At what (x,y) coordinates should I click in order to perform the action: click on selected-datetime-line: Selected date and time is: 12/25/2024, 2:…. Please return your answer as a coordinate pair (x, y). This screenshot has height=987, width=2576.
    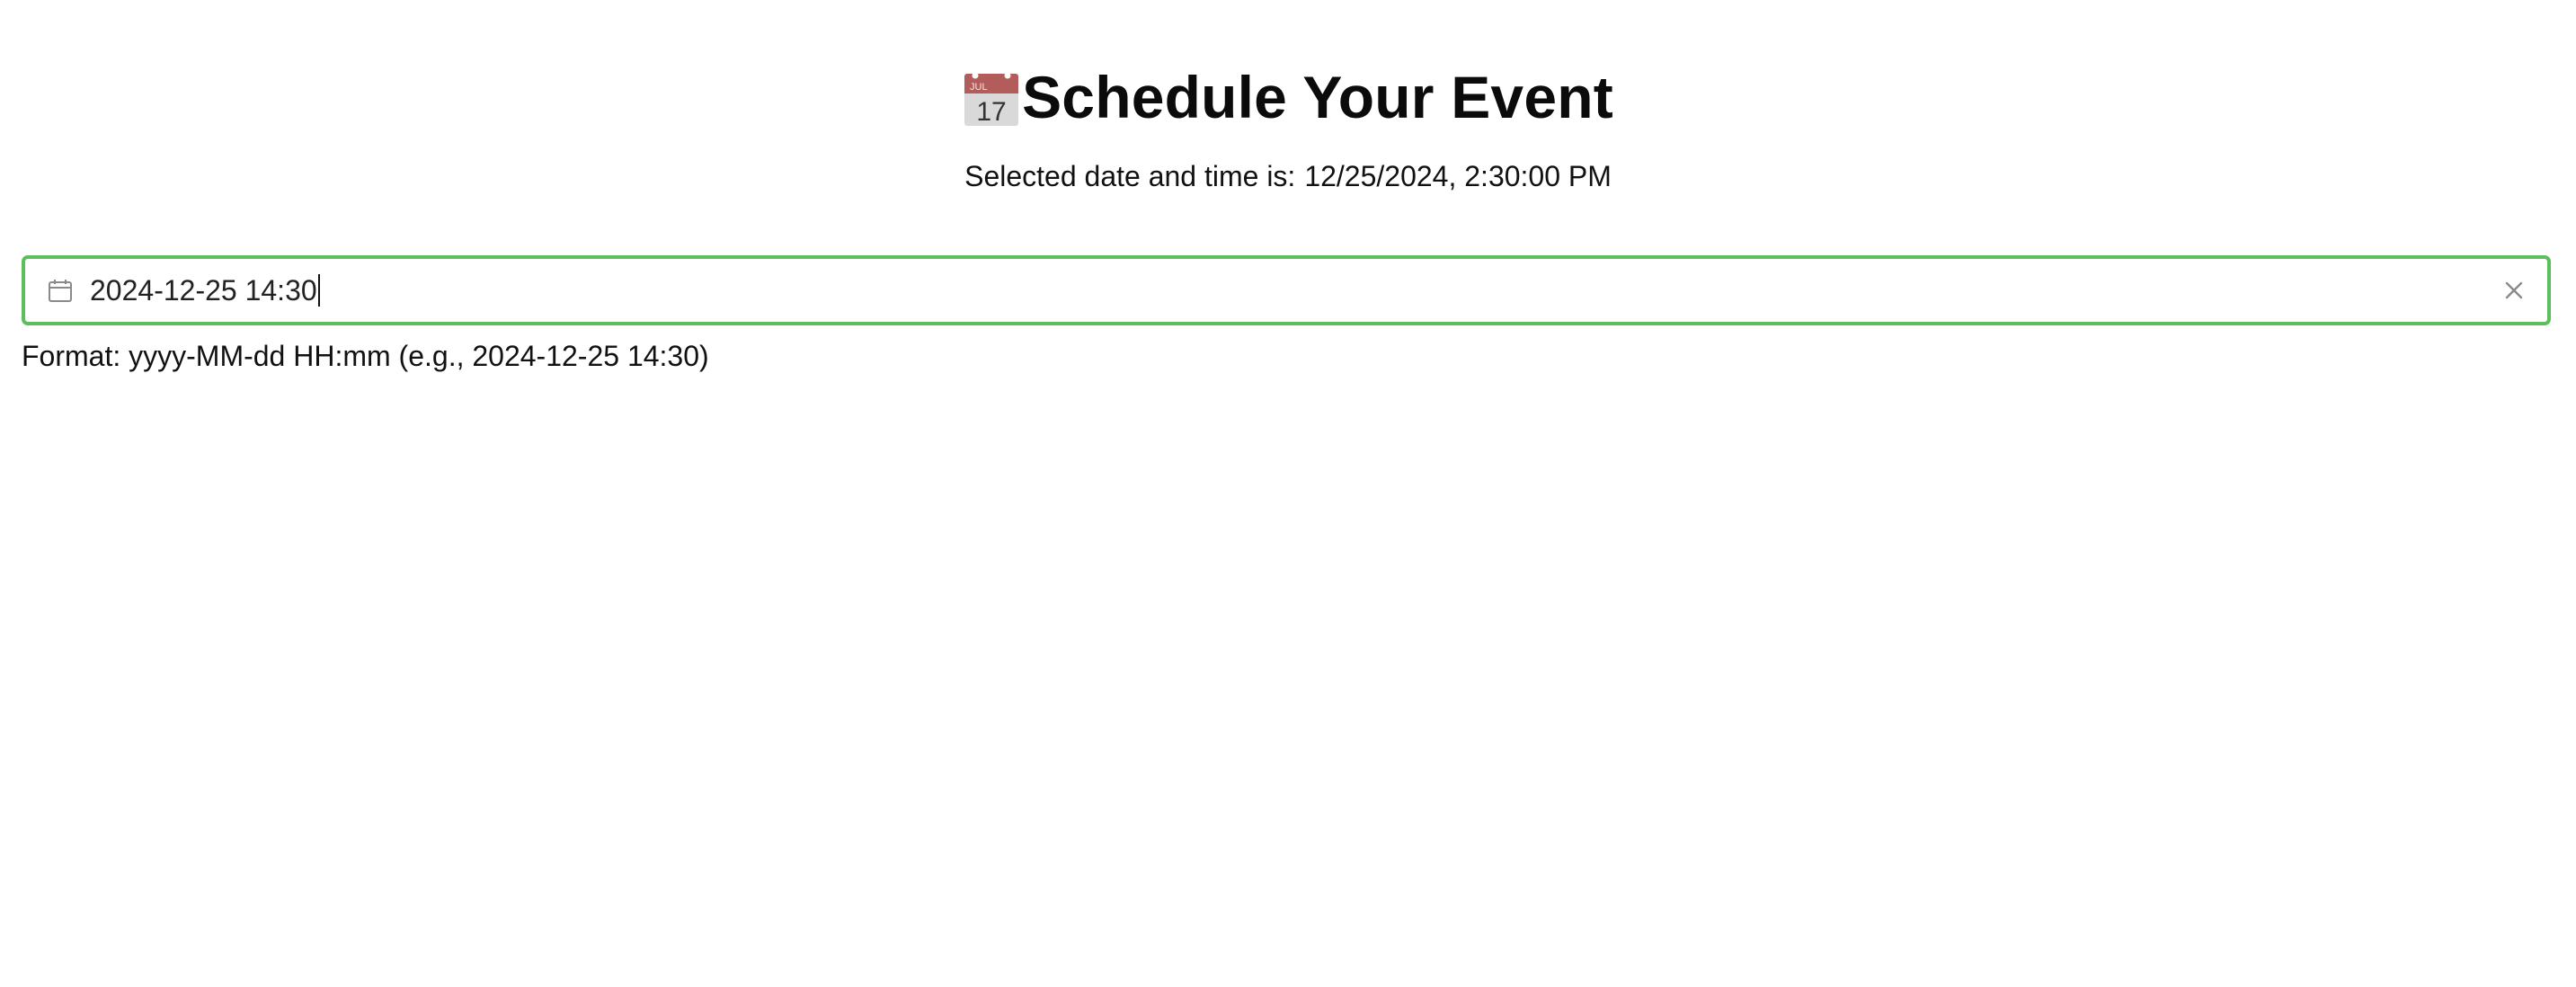
    Looking at the image, I should click on (1288, 176).